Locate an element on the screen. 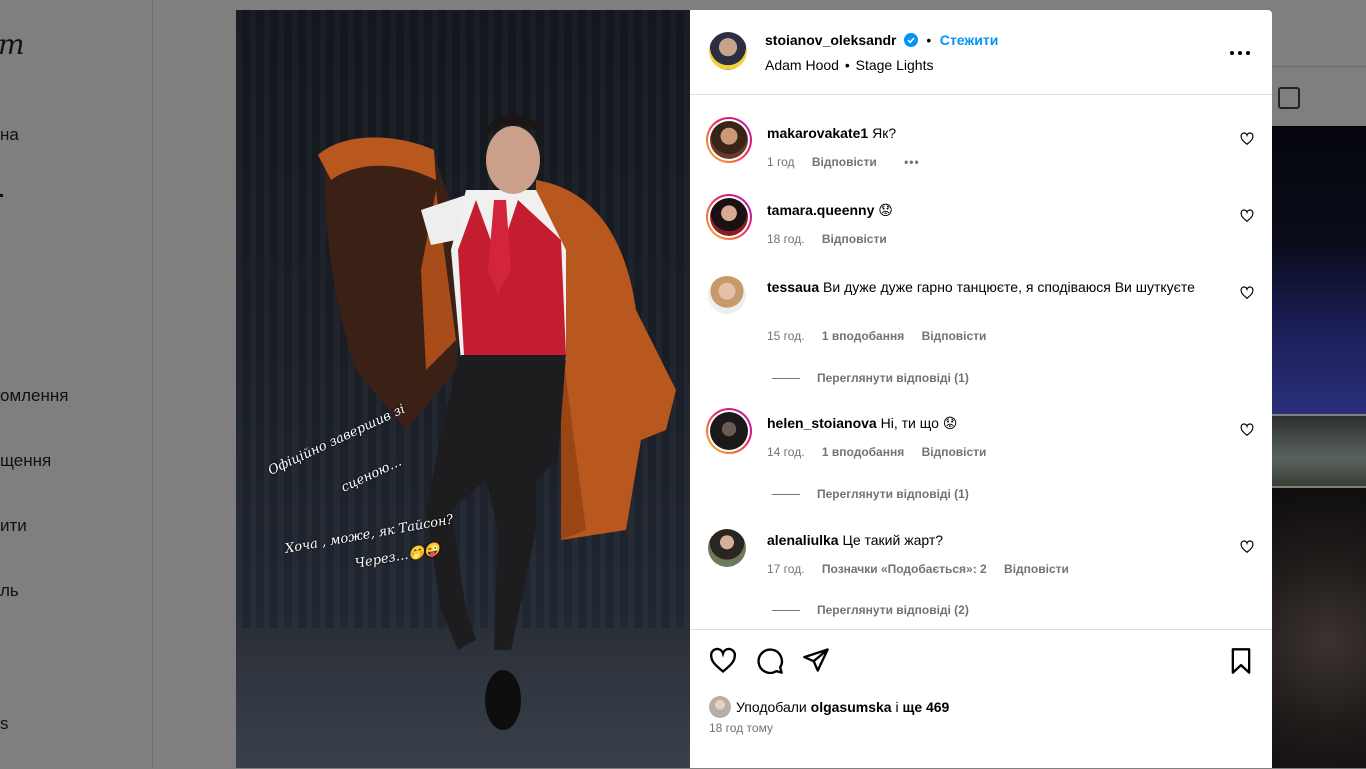 This screenshot has width=1366, height=769. comment-meta: 18 год. Відповісти is located at coordinates (834, 239).